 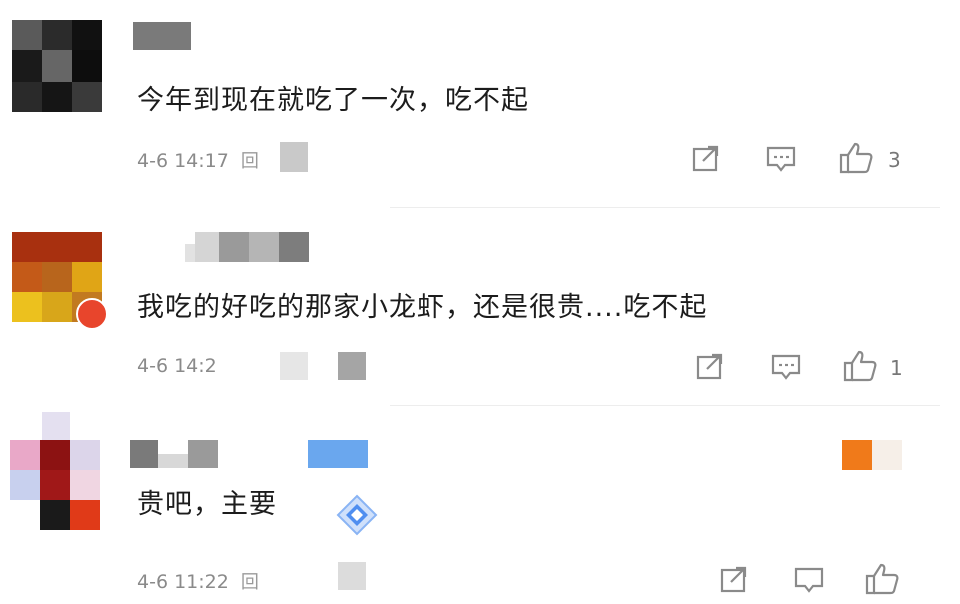 What do you see at coordinates (352, 576) in the screenshot?
I see `redacted-block` at bounding box center [352, 576].